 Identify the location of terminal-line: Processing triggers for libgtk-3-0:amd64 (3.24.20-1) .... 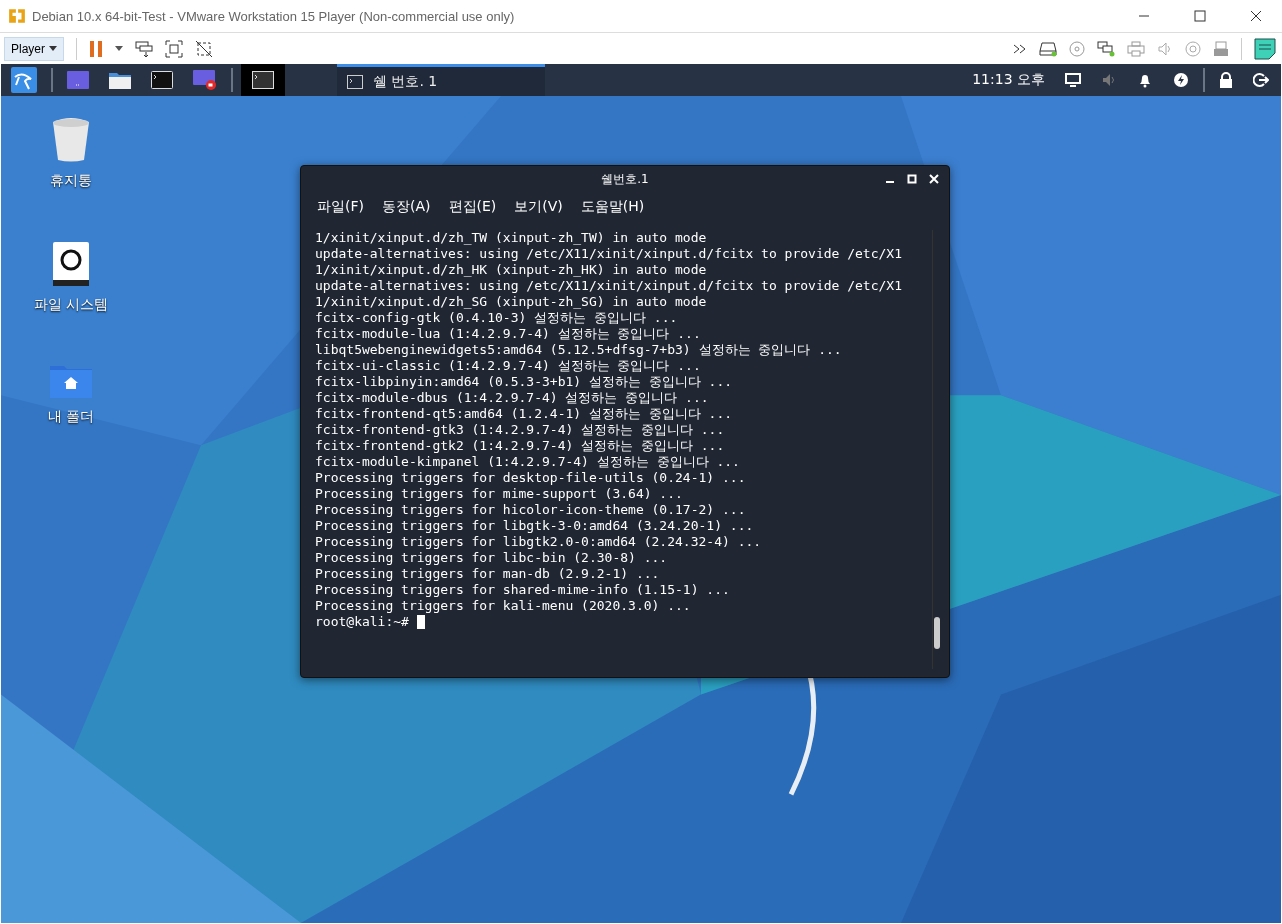
(535, 526).